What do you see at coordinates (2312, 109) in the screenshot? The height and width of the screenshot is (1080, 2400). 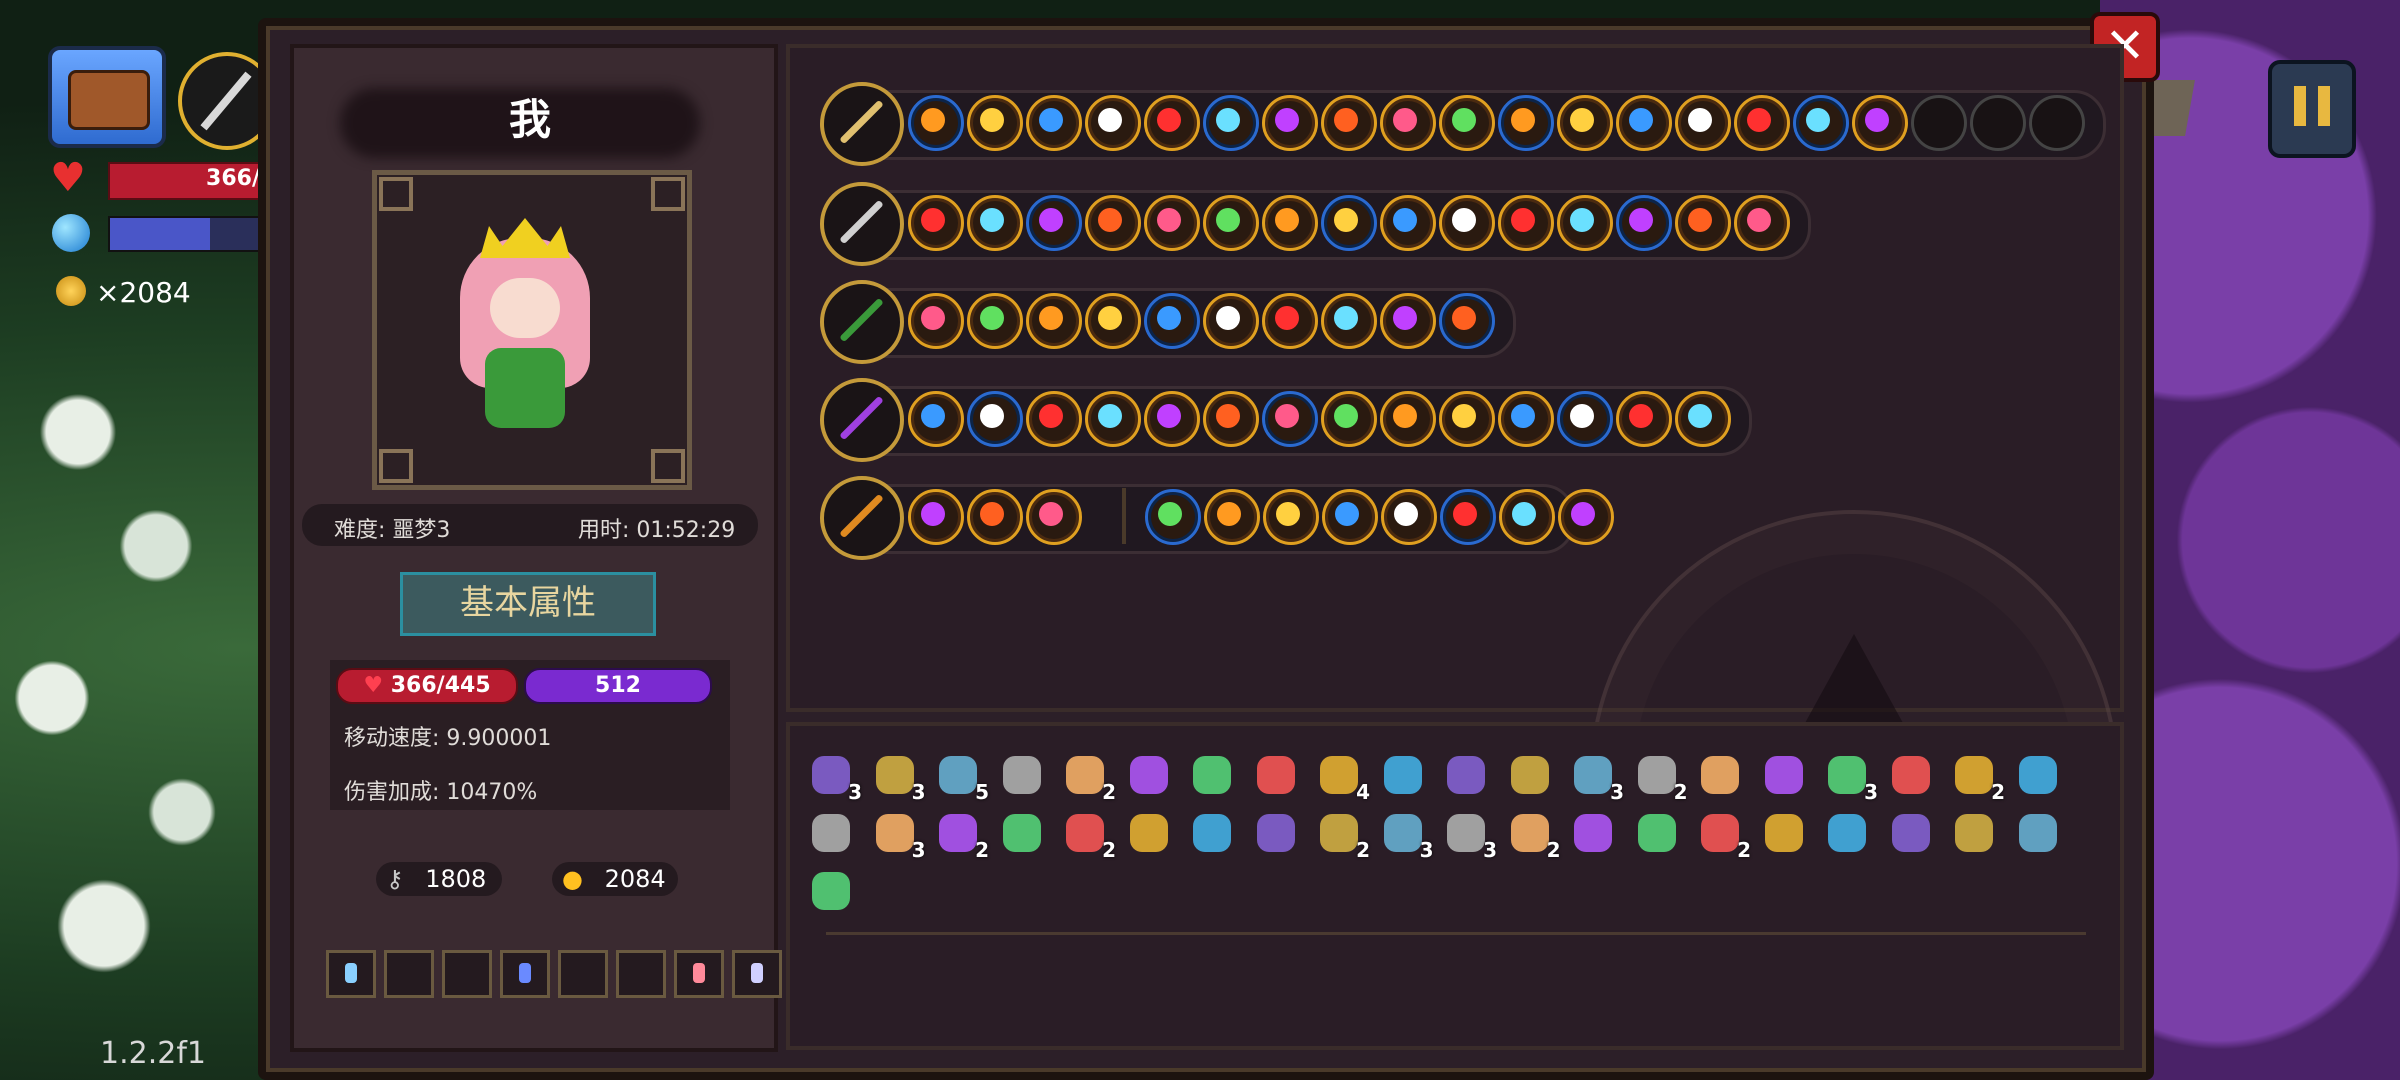 I see `pause-button` at bounding box center [2312, 109].